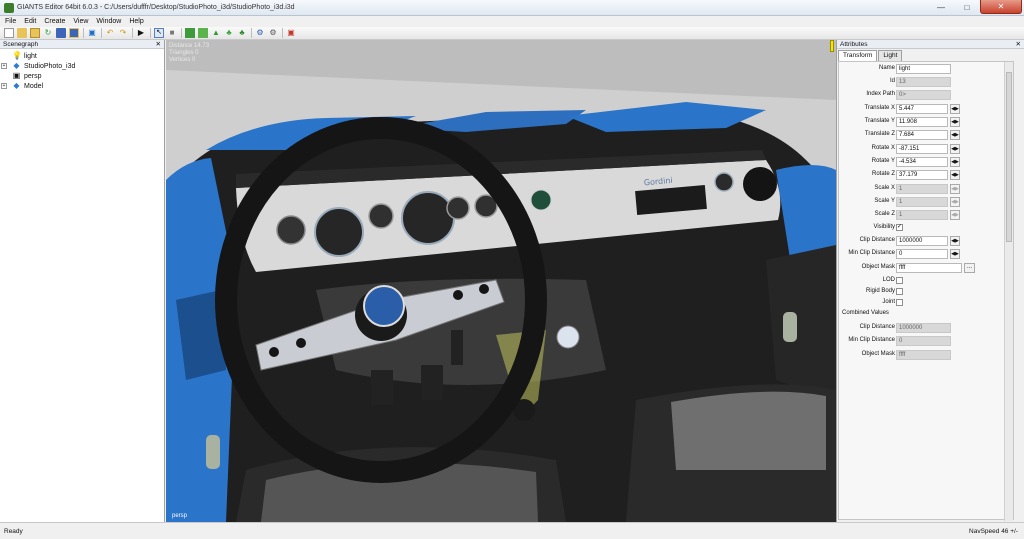 Image resolution: width=1024 pixels, height=539 pixels. I want to click on viewport-stat-distance: Distance 14.73, so click(189, 46).